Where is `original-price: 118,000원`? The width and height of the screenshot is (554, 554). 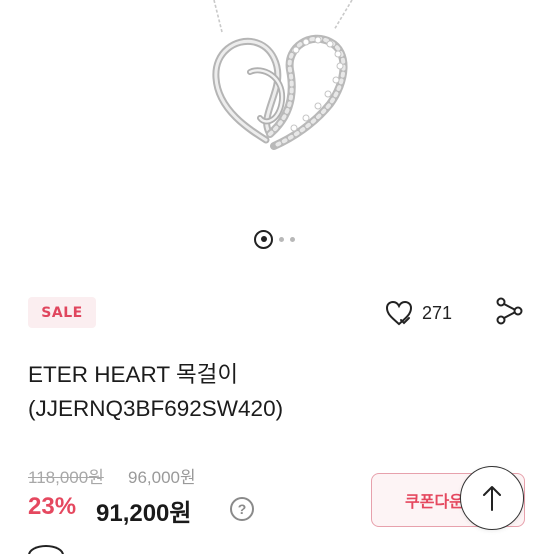 original-price: 118,000원 is located at coordinates (66, 477).